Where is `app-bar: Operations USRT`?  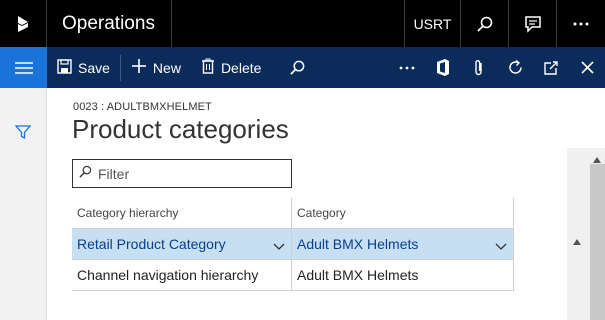 app-bar: Operations USRT is located at coordinates (302, 23).